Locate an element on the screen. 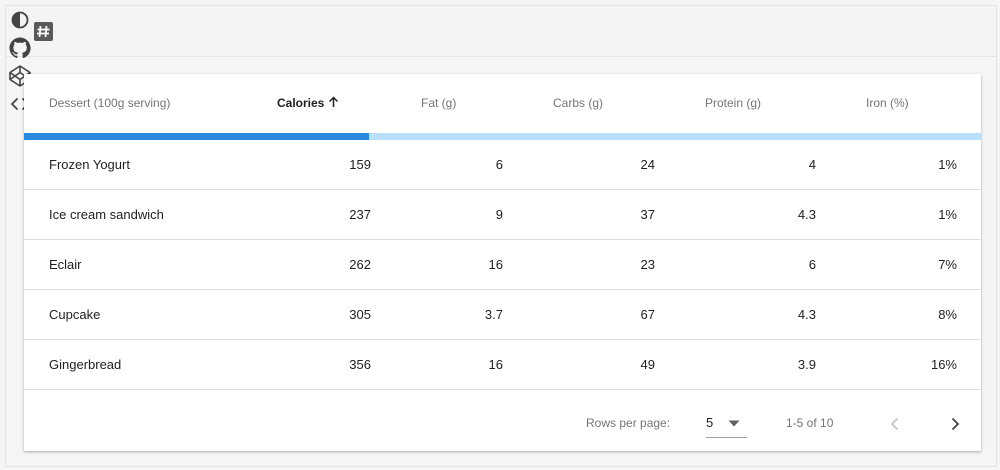  cell-carbs: 67 is located at coordinates (647, 314).